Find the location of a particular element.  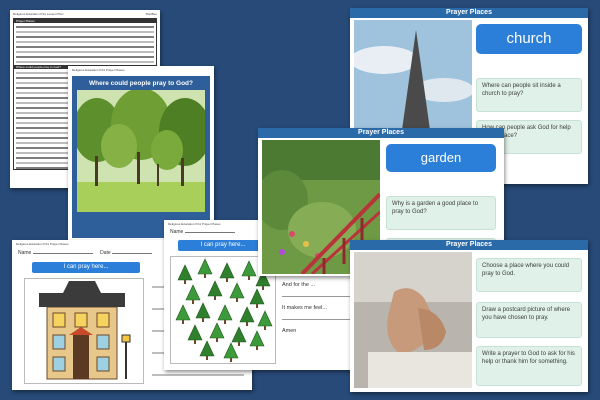

worksheet-house-date-label: Date is located at coordinates (105, 253).